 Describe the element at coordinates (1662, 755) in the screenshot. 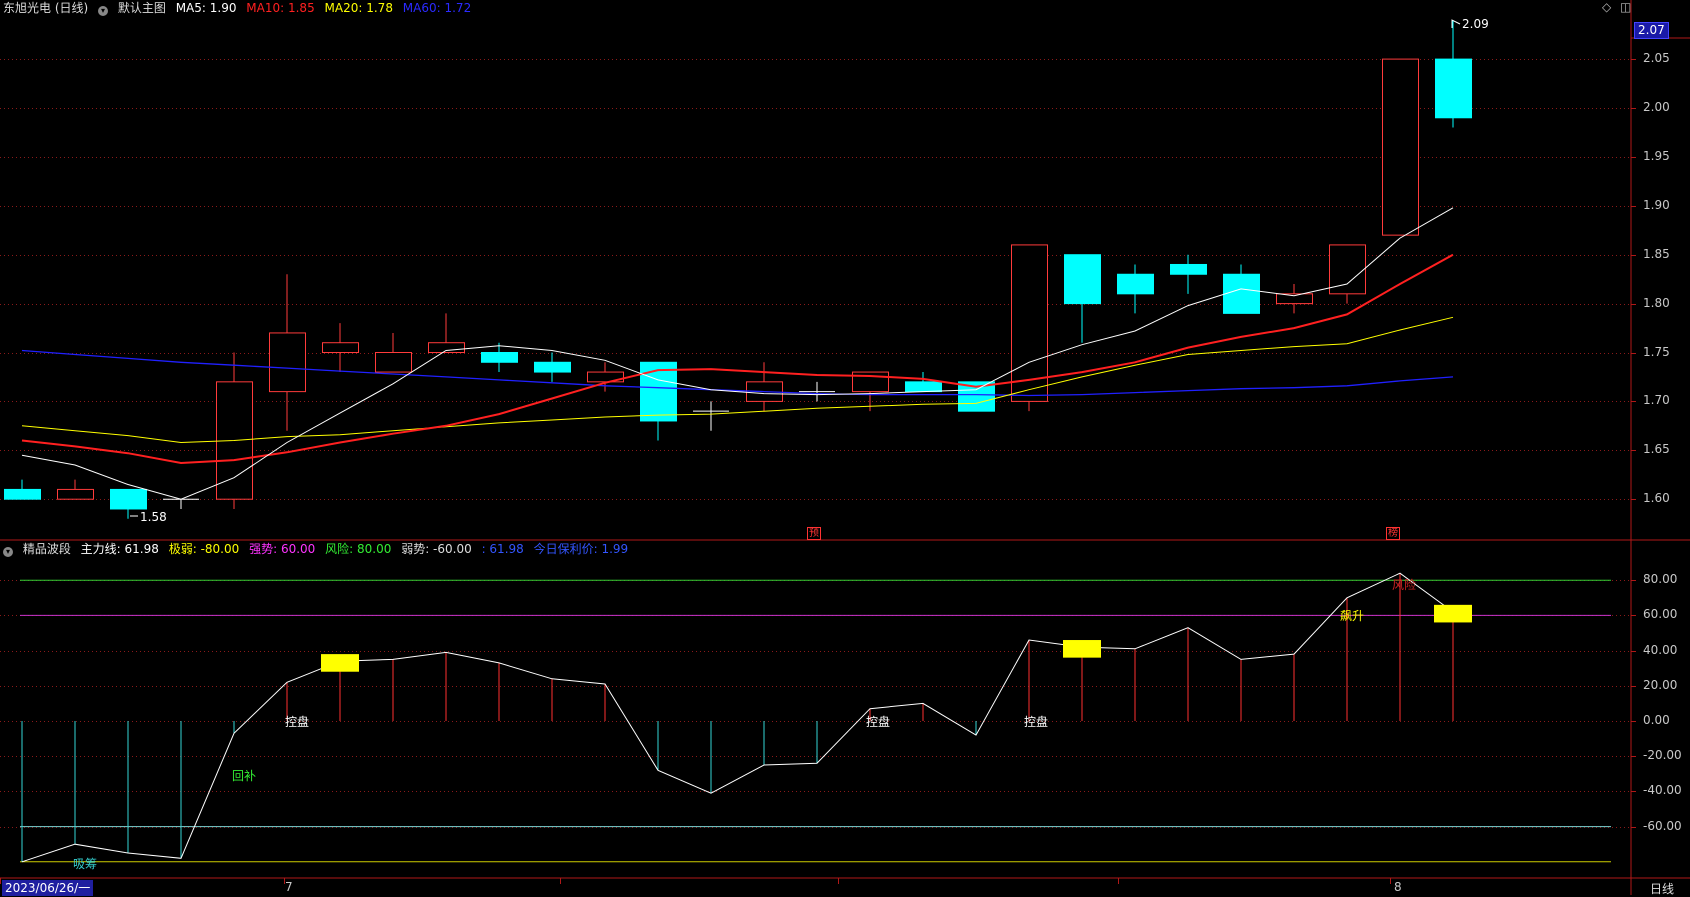

I see `indicator-tick-label: -20.00` at that location.